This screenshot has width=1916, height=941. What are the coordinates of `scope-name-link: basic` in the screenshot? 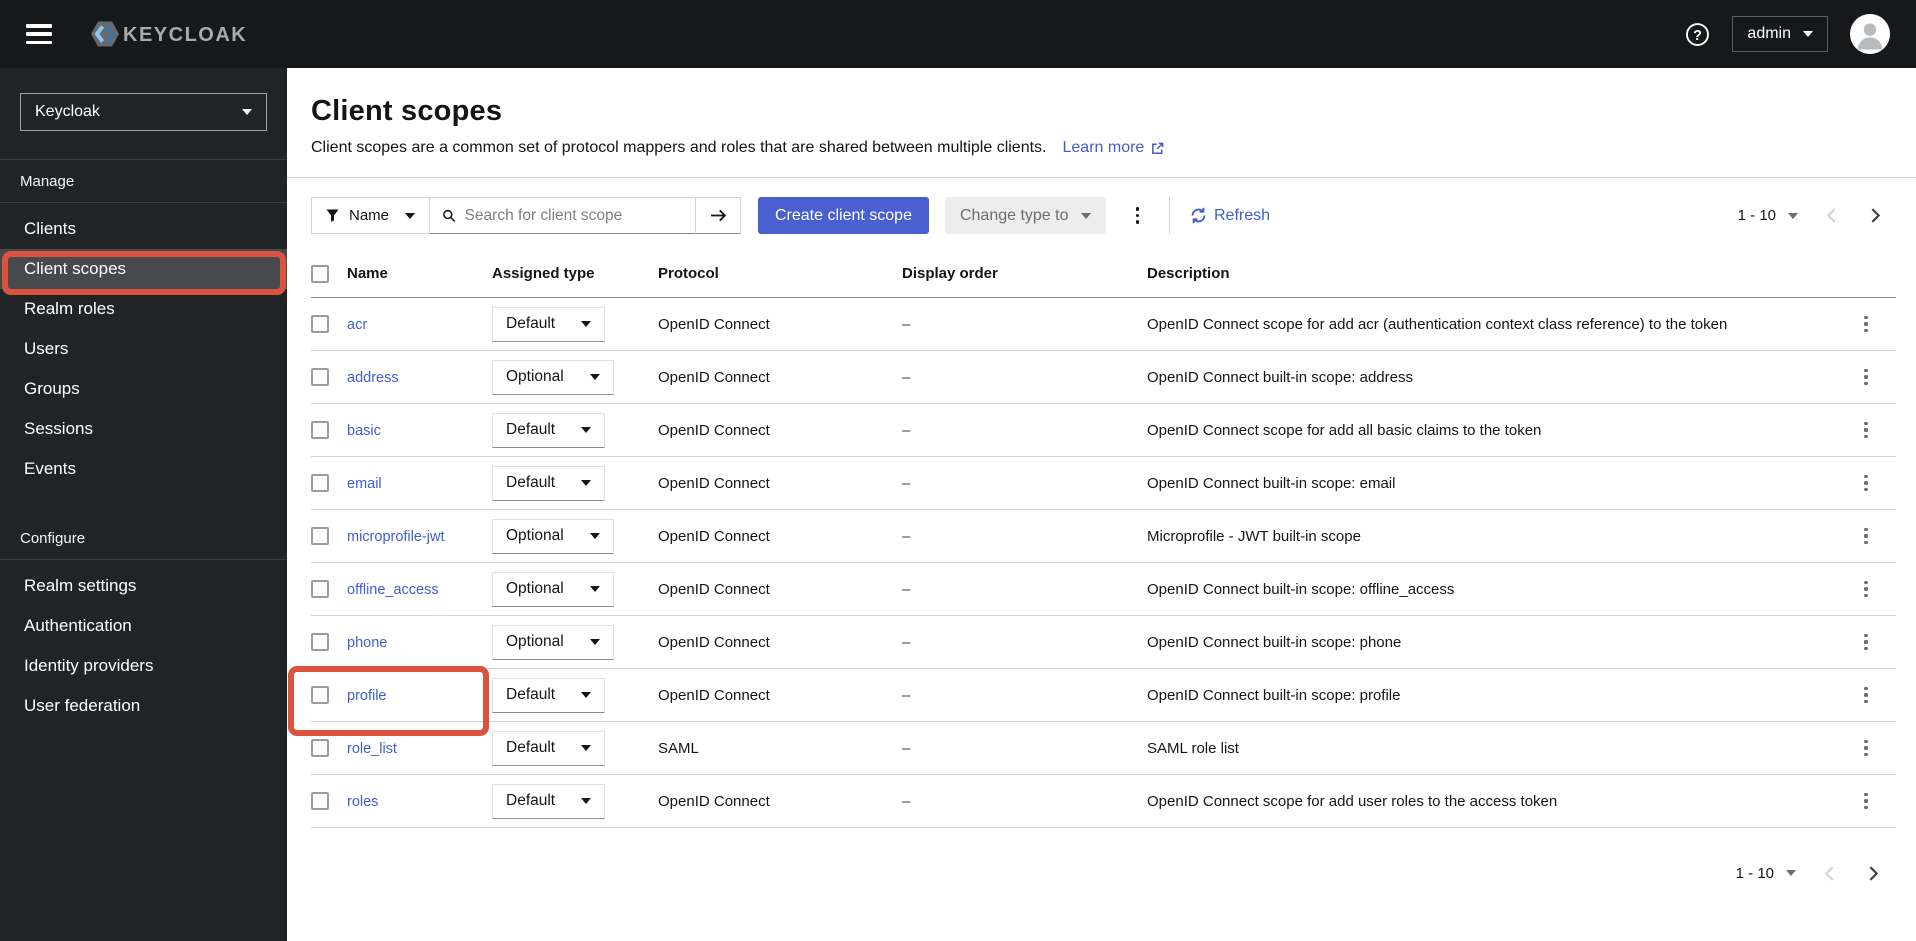 It's located at (364, 431).